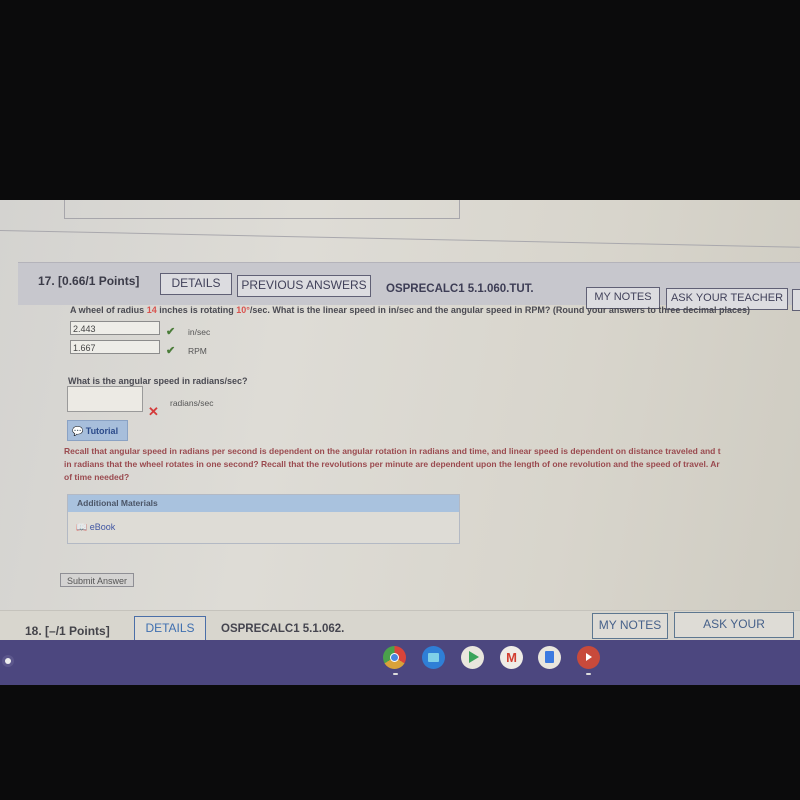 This screenshot has height=800, width=800. What do you see at coordinates (115, 347) in the screenshot?
I see `angular-rpm-input: 1.667` at bounding box center [115, 347].